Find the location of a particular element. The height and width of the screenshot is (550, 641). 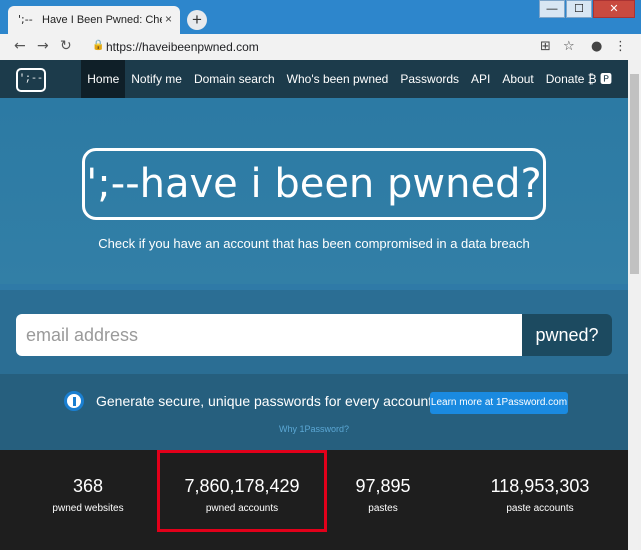

translate-icon: ⊞ is located at coordinates (545, 46).